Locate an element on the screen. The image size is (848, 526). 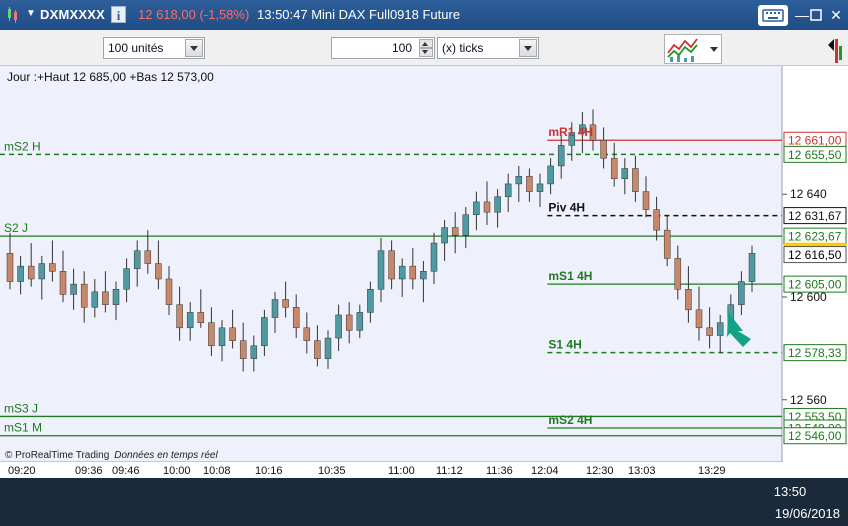
last-close-value: 12 616,50 is located at coordinates (815, 255).